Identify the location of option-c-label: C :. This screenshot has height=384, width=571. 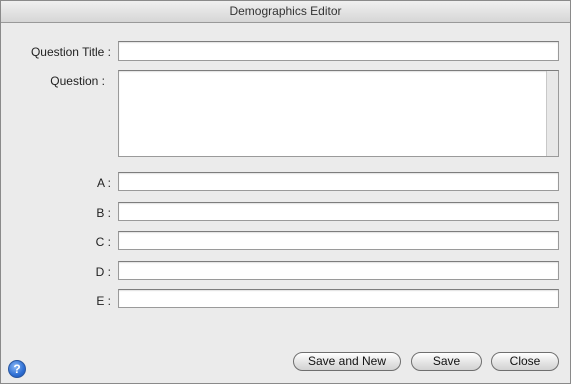
(103, 242).